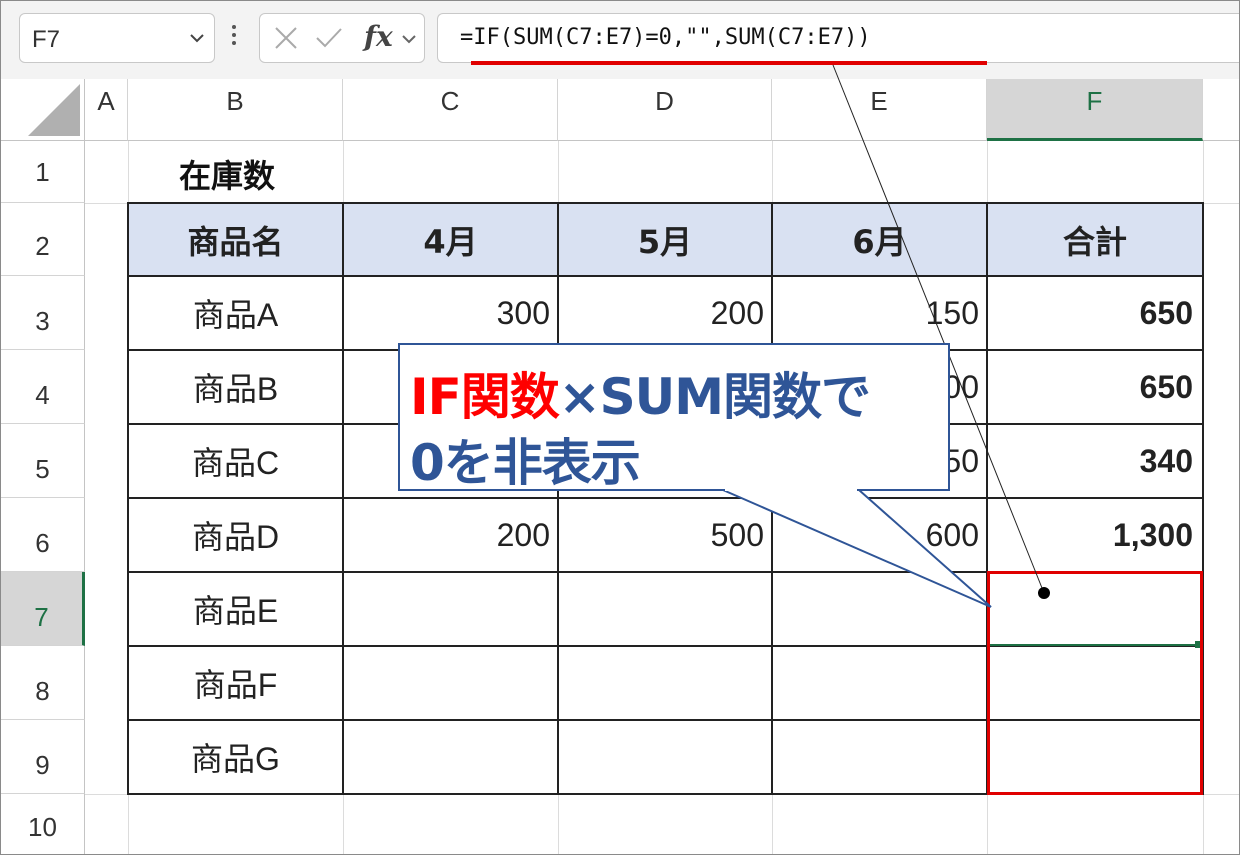 The width and height of the screenshot is (1240, 855). Describe the element at coordinates (1095, 313) in the screenshot. I see `total-cell-f3: 650` at that location.